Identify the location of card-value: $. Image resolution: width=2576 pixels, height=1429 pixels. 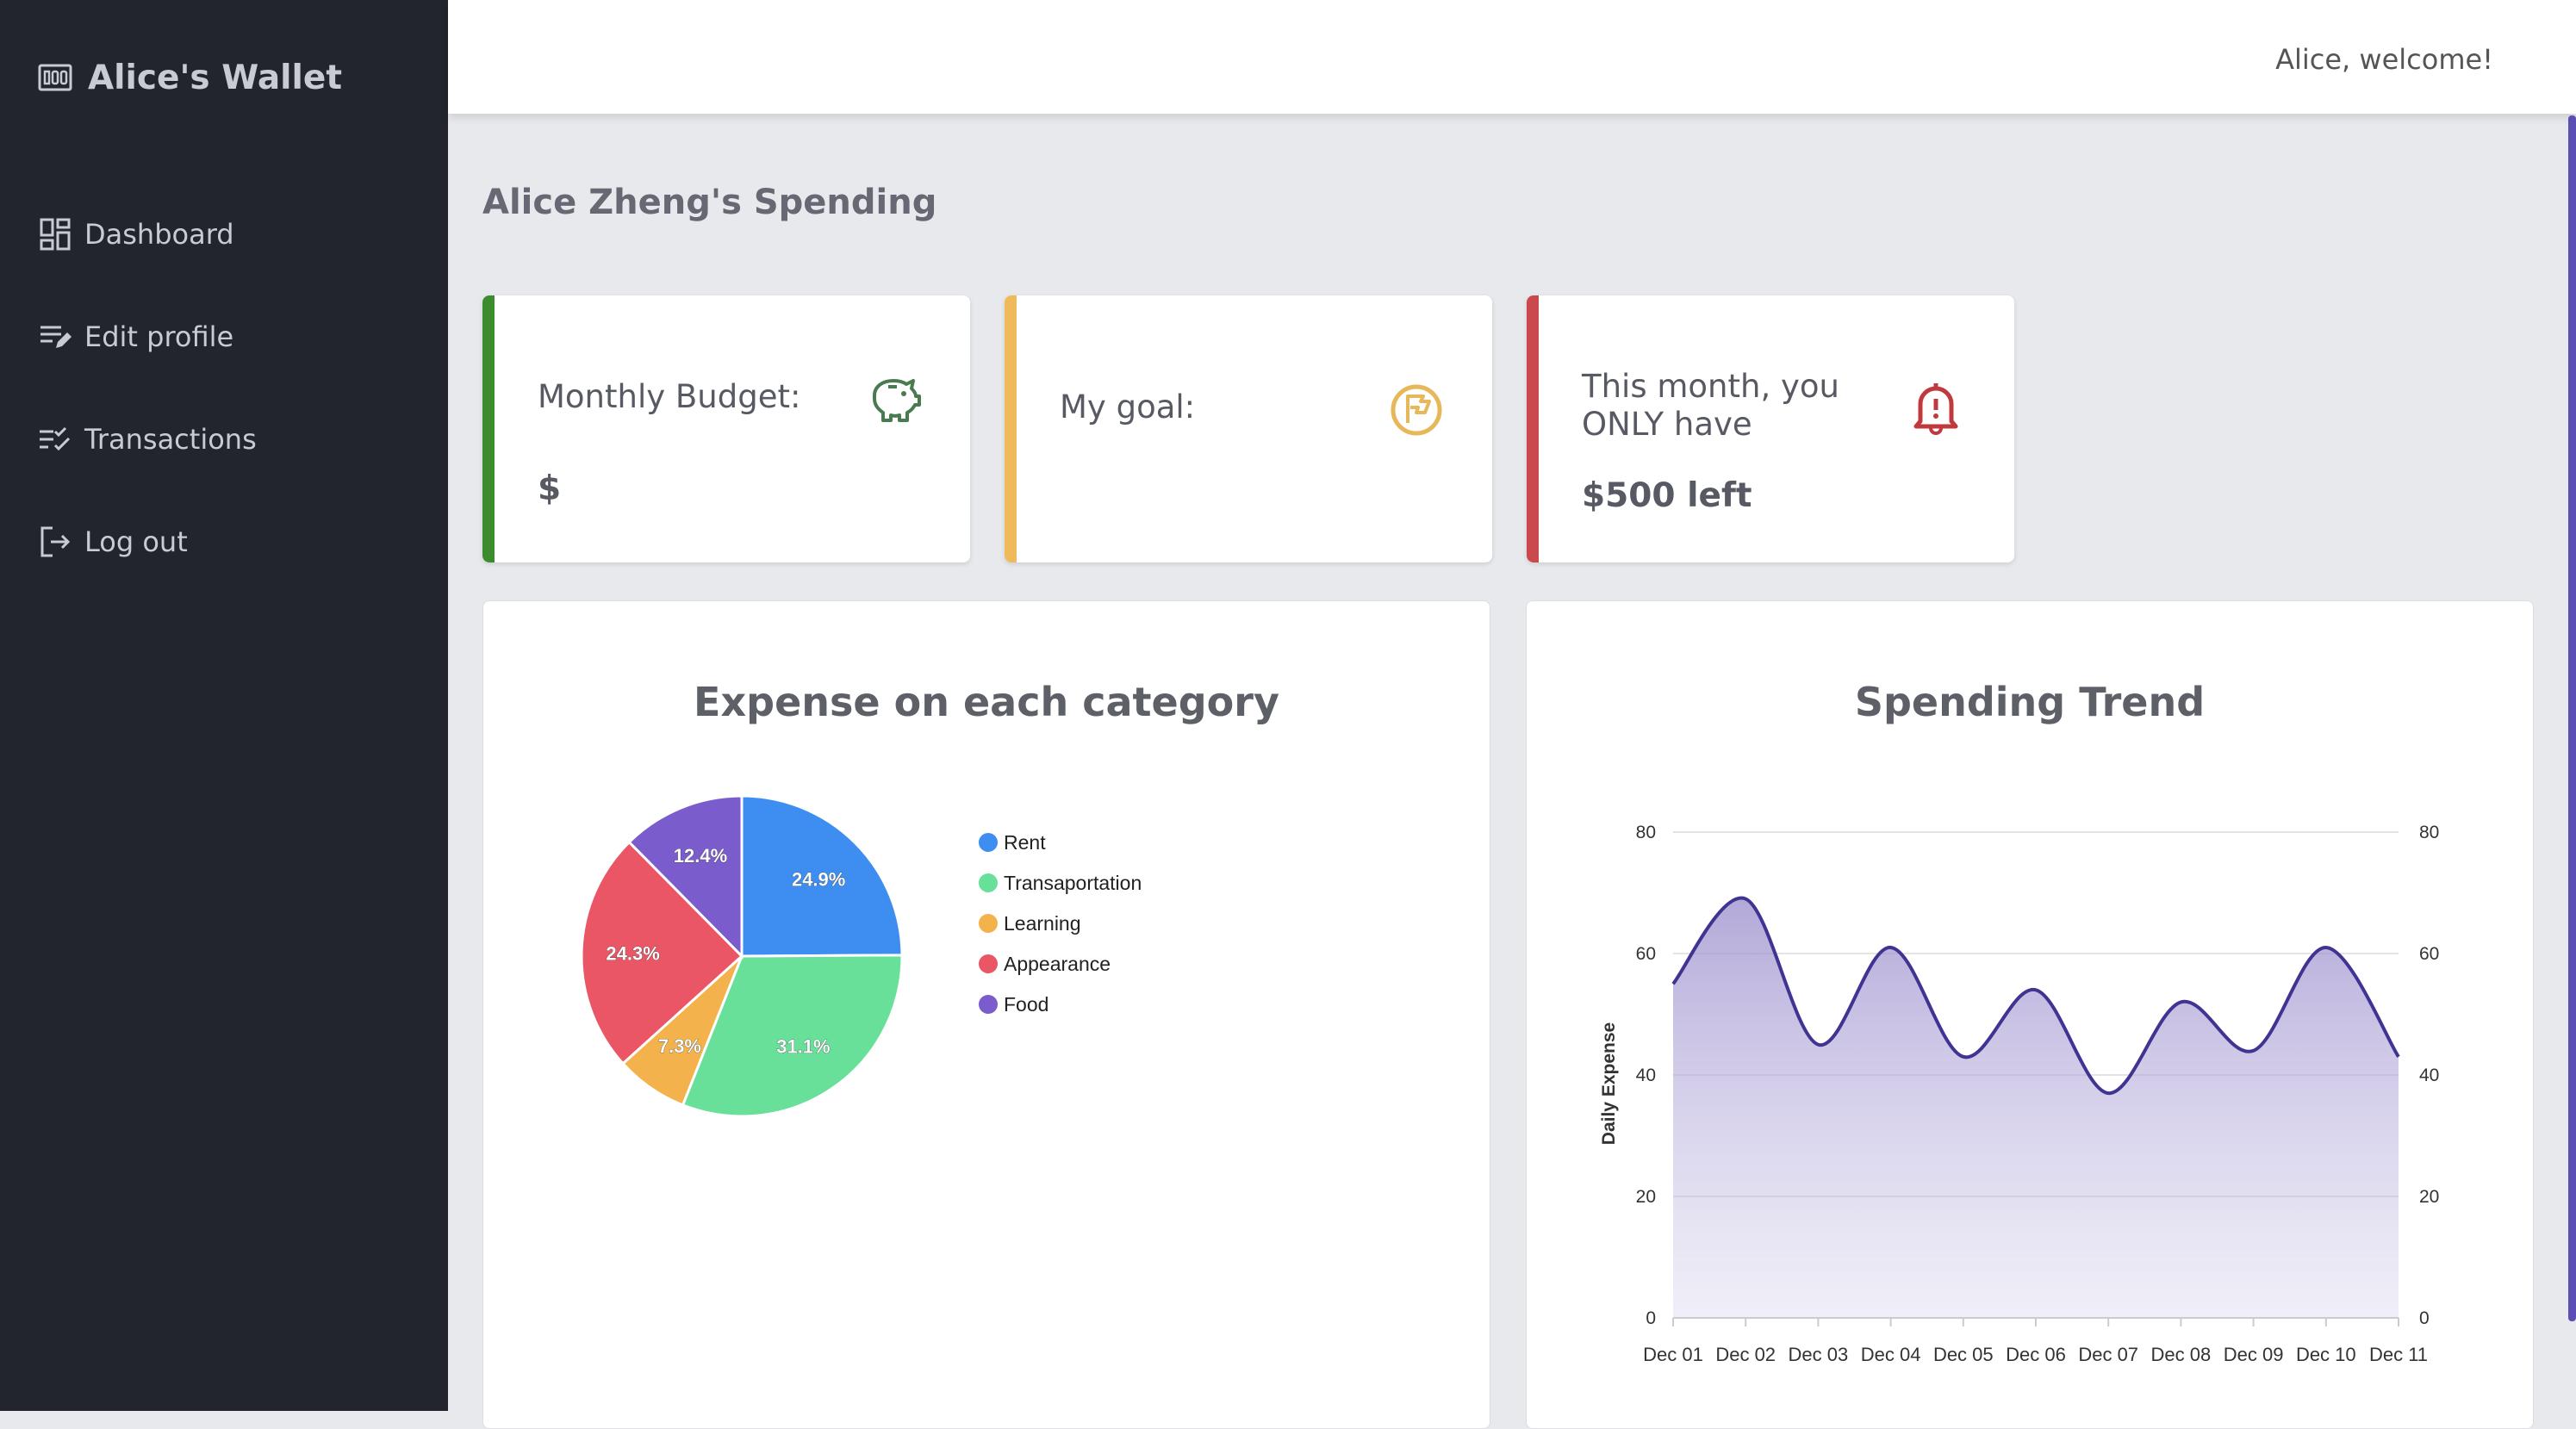
(550, 489).